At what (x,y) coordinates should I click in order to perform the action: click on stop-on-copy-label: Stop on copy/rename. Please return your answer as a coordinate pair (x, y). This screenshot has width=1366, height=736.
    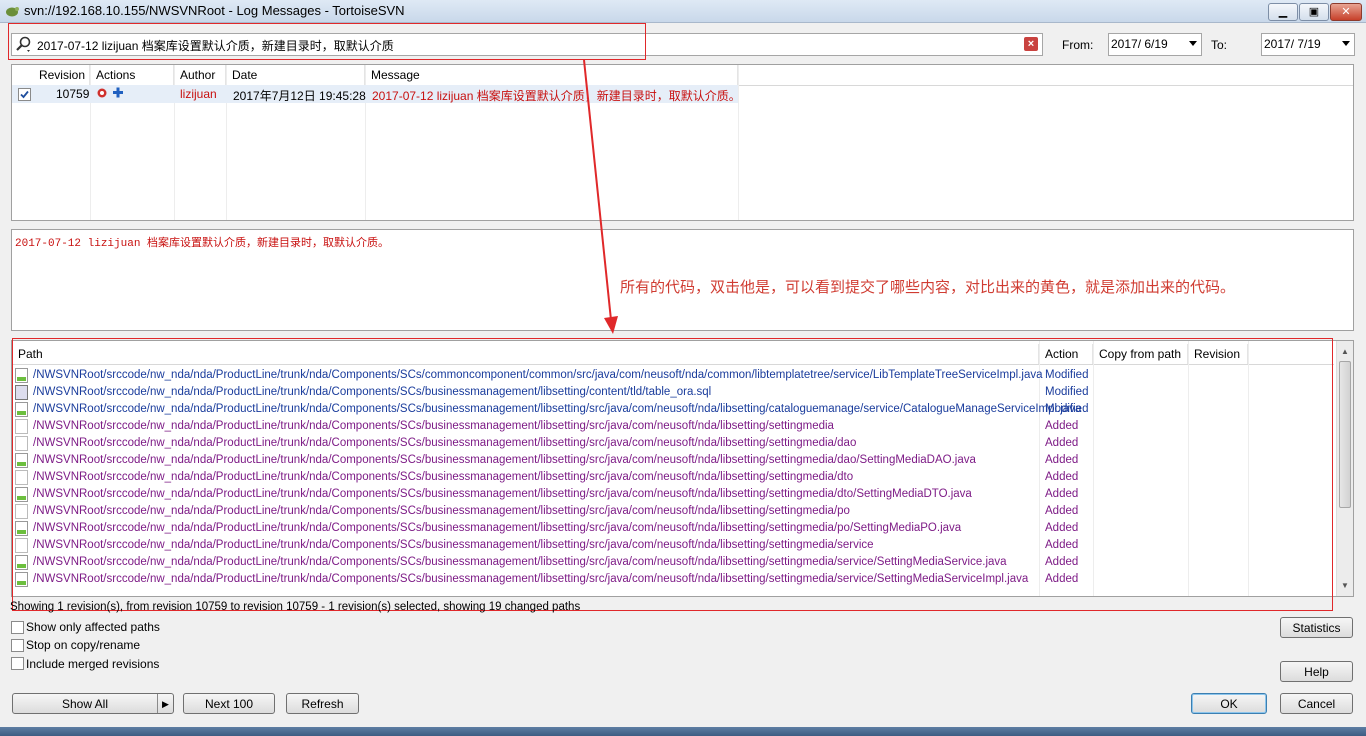
    Looking at the image, I should click on (83, 645).